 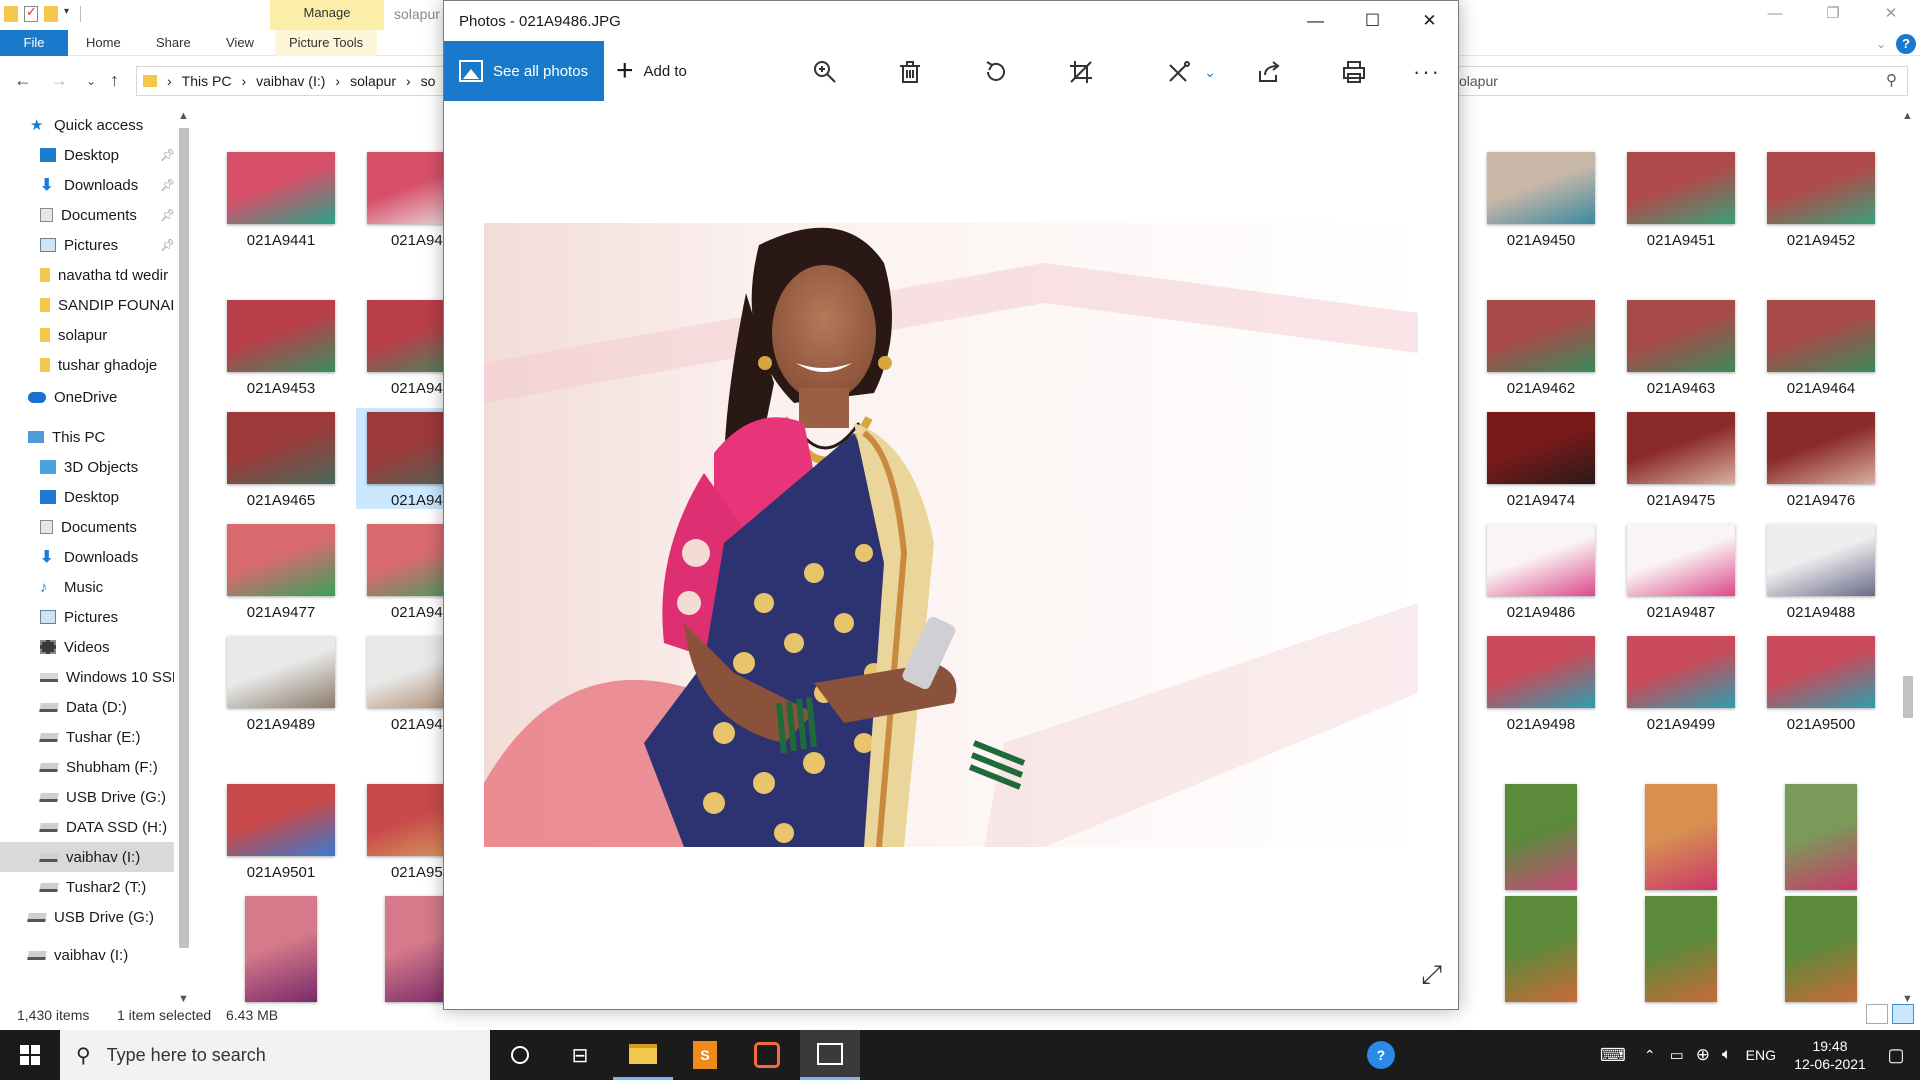 What do you see at coordinates (30, 1055) in the screenshot?
I see `start-button` at bounding box center [30, 1055].